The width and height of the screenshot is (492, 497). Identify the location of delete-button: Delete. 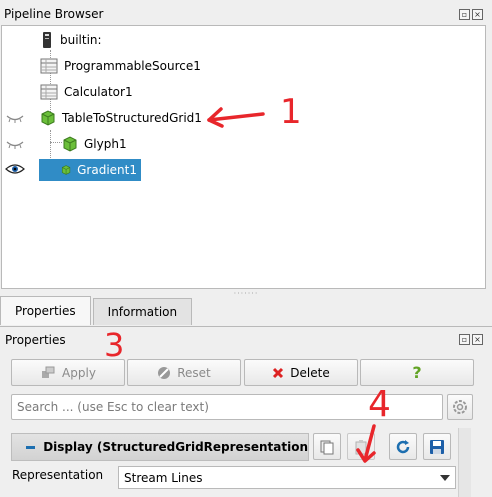
(301, 372).